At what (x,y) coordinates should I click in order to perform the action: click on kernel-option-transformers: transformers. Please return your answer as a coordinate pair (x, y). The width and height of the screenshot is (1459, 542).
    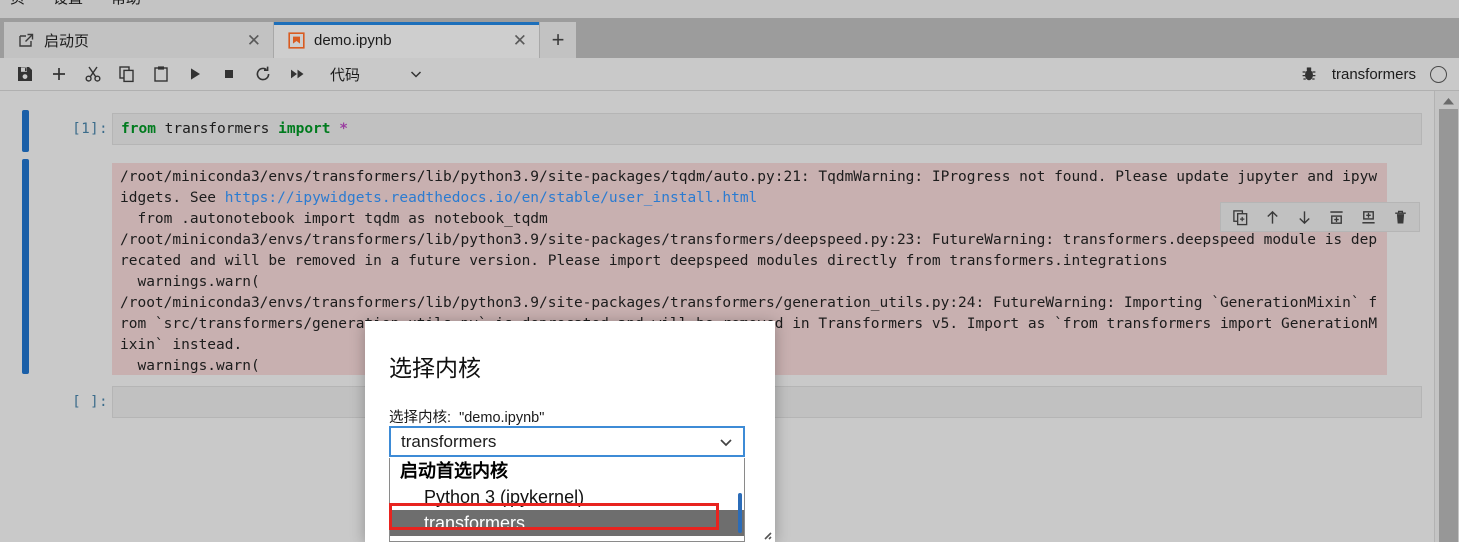
    Looking at the image, I should click on (567, 523).